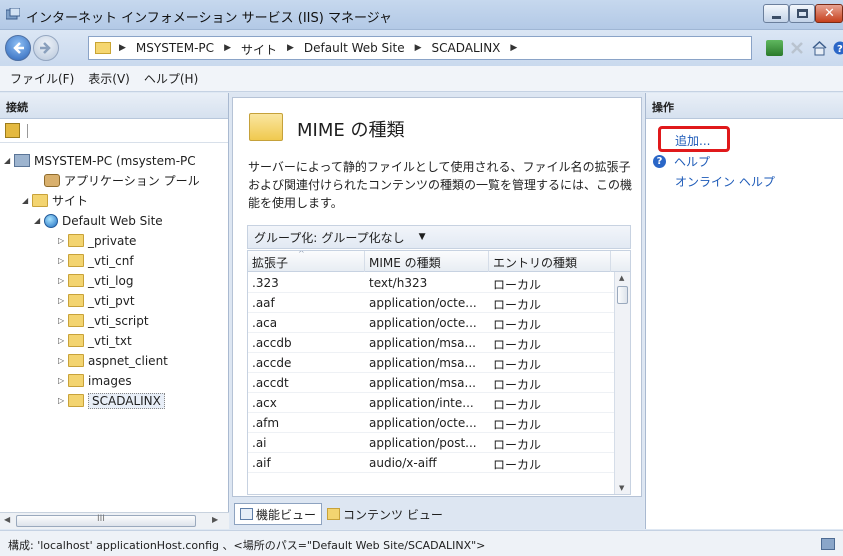  I want to click on toolbar-separator, so click(27, 131).